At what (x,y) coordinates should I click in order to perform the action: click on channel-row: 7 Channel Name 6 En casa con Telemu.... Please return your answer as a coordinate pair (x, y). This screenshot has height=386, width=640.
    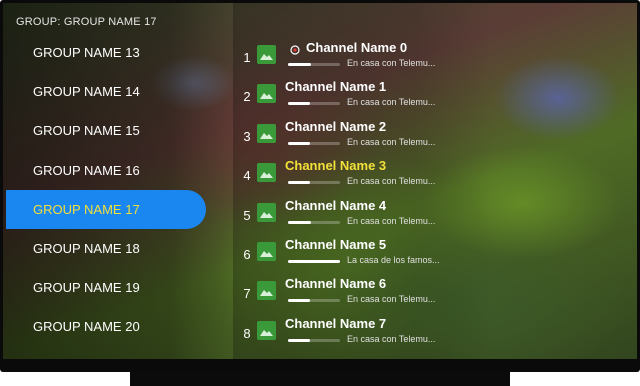
    Looking at the image, I should click on (360, 291).